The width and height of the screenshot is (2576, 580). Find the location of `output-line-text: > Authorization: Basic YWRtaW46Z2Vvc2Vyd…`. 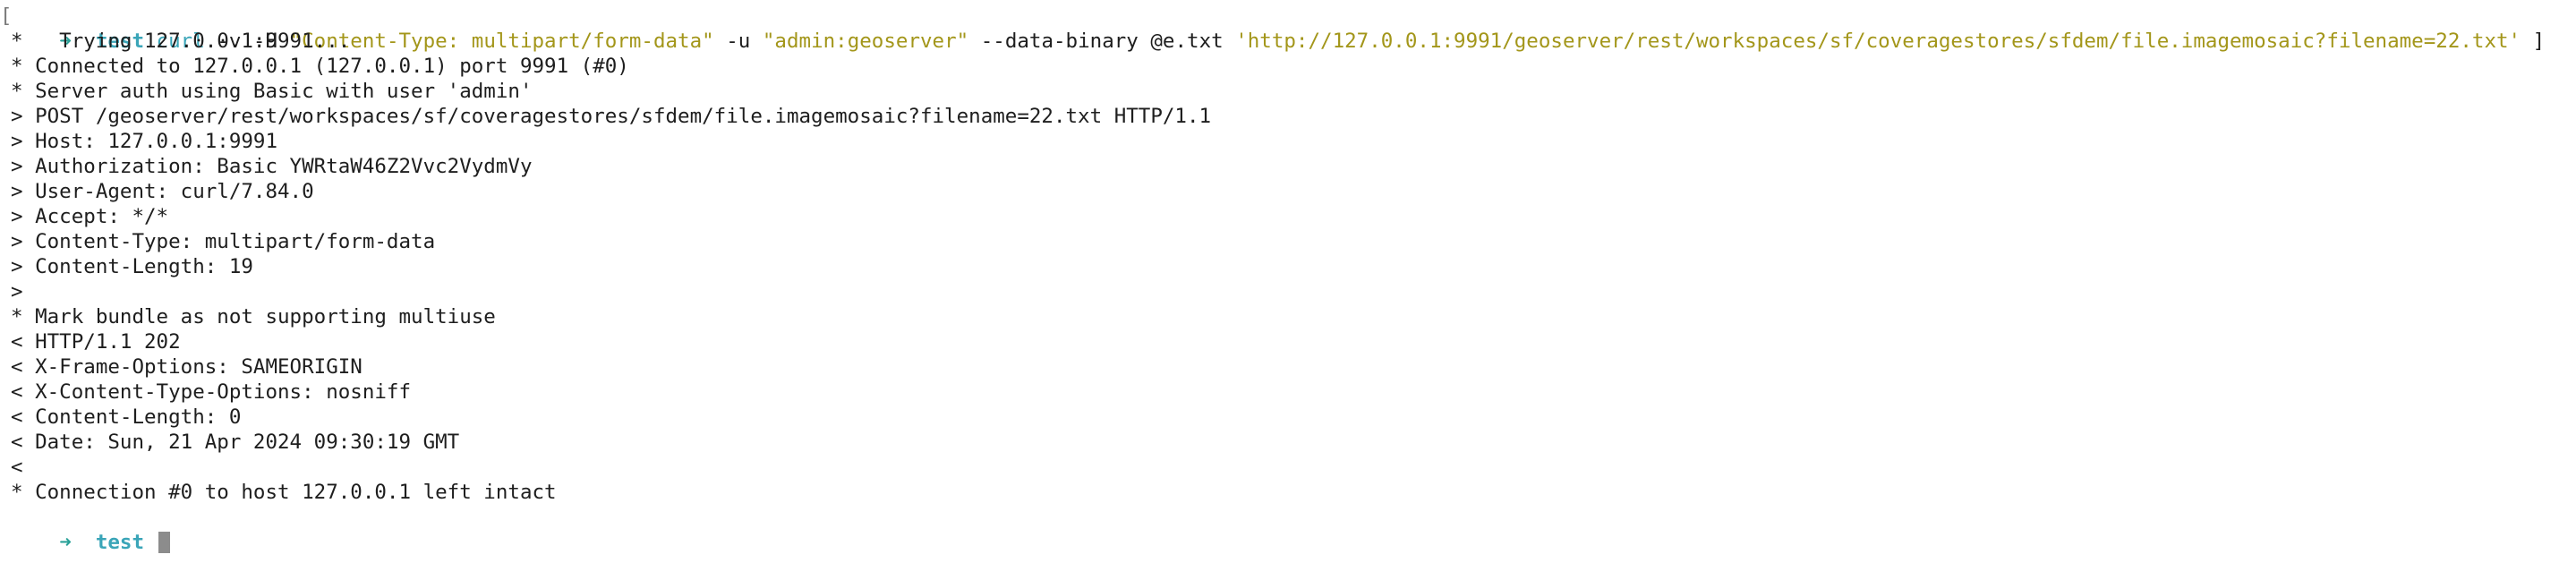

output-line-text: > Authorization: Basic YWRtaW46Z2Vvc2Vyd… is located at coordinates (272, 166).